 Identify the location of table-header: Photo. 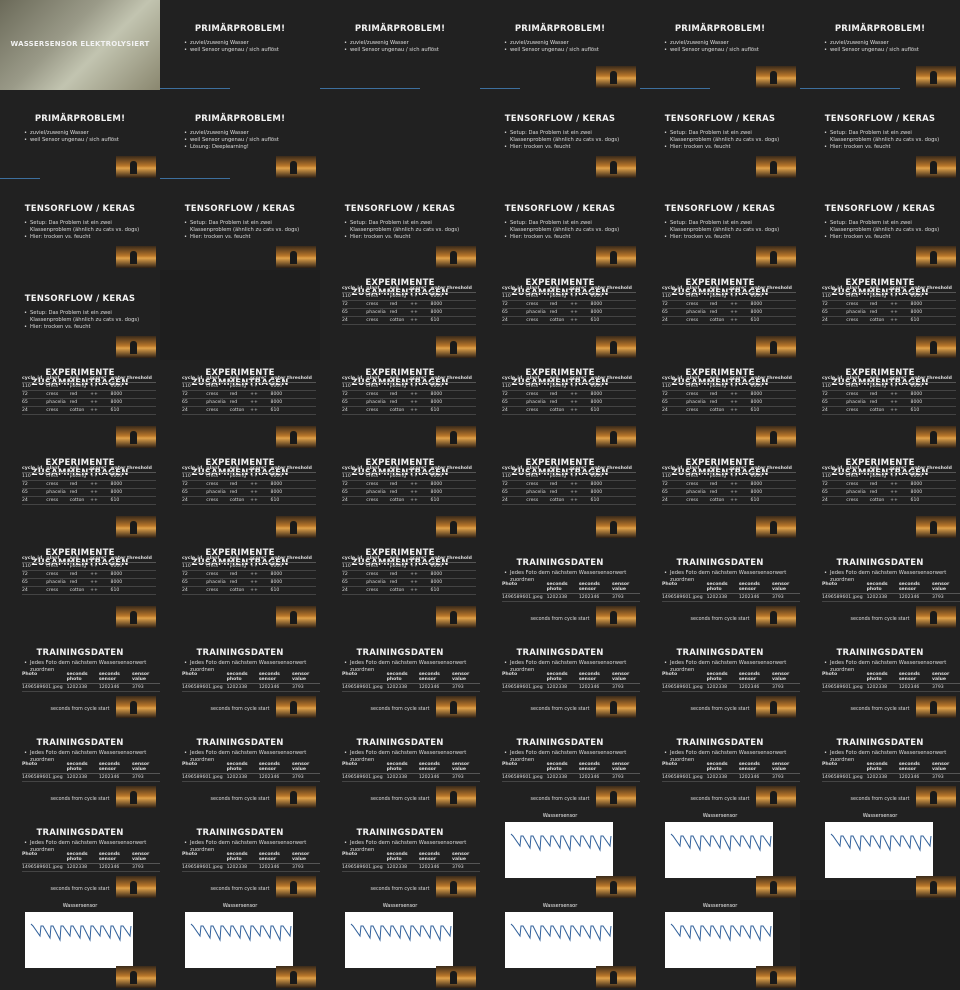
(684, 588).